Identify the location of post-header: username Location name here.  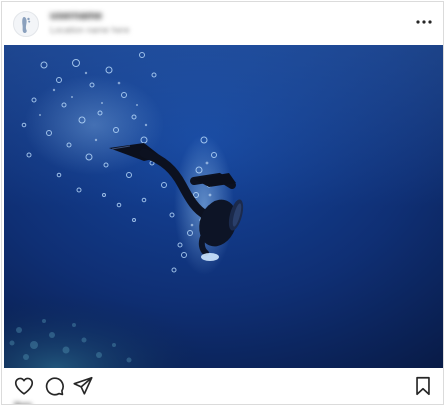
(222, 23).